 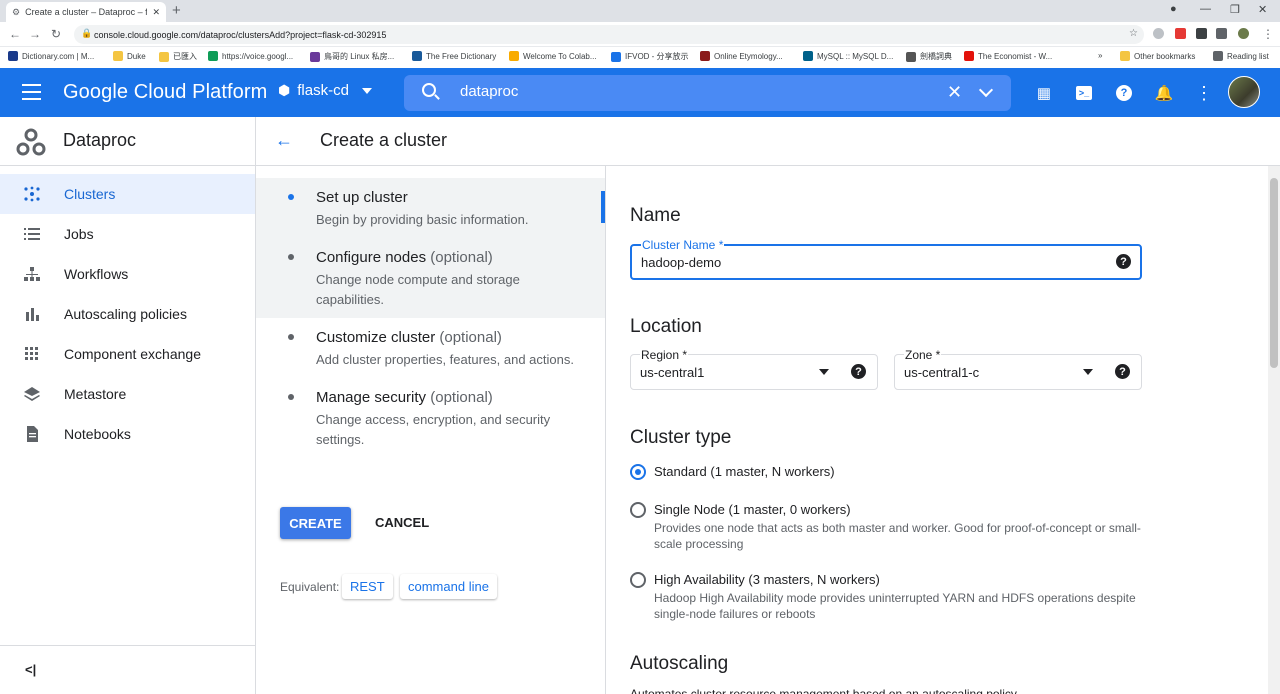 I want to click on profile-menu-icon: ●, so click(x=1173, y=9).